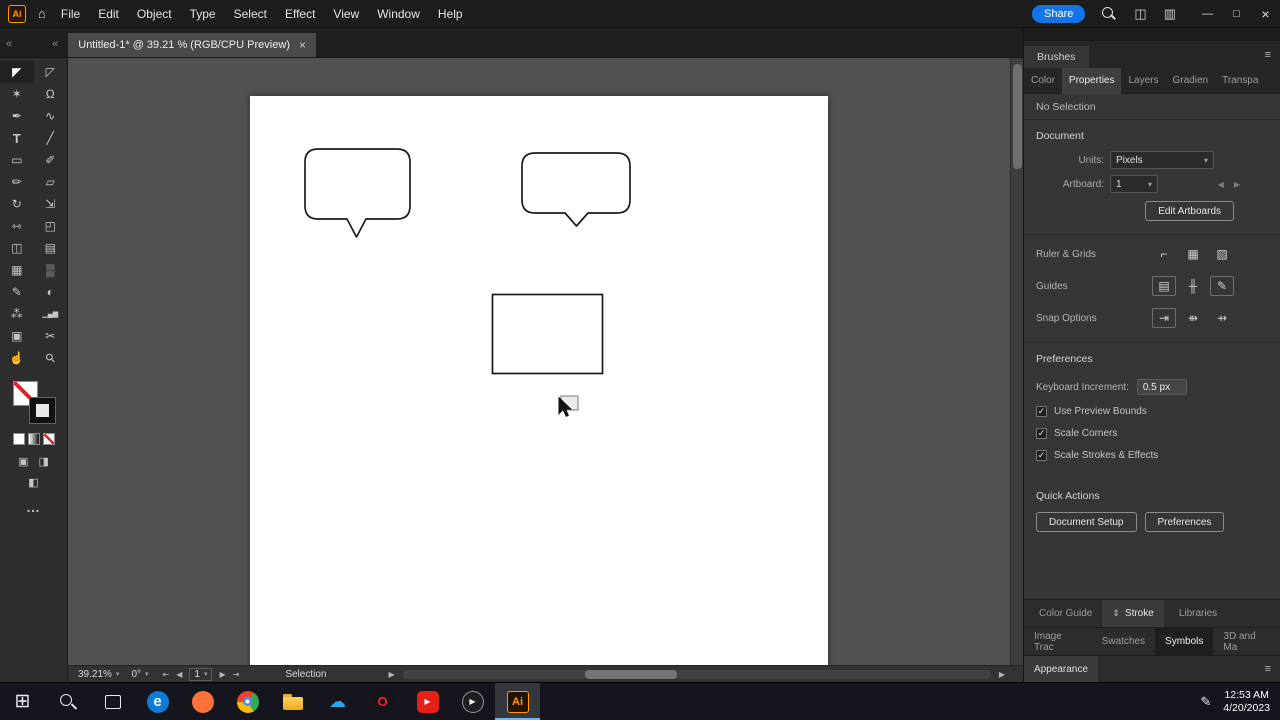 The height and width of the screenshot is (720, 1280). Describe the element at coordinates (1162, 160) in the screenshot. I see `units-dropdown: Pixels ▾` at that location.